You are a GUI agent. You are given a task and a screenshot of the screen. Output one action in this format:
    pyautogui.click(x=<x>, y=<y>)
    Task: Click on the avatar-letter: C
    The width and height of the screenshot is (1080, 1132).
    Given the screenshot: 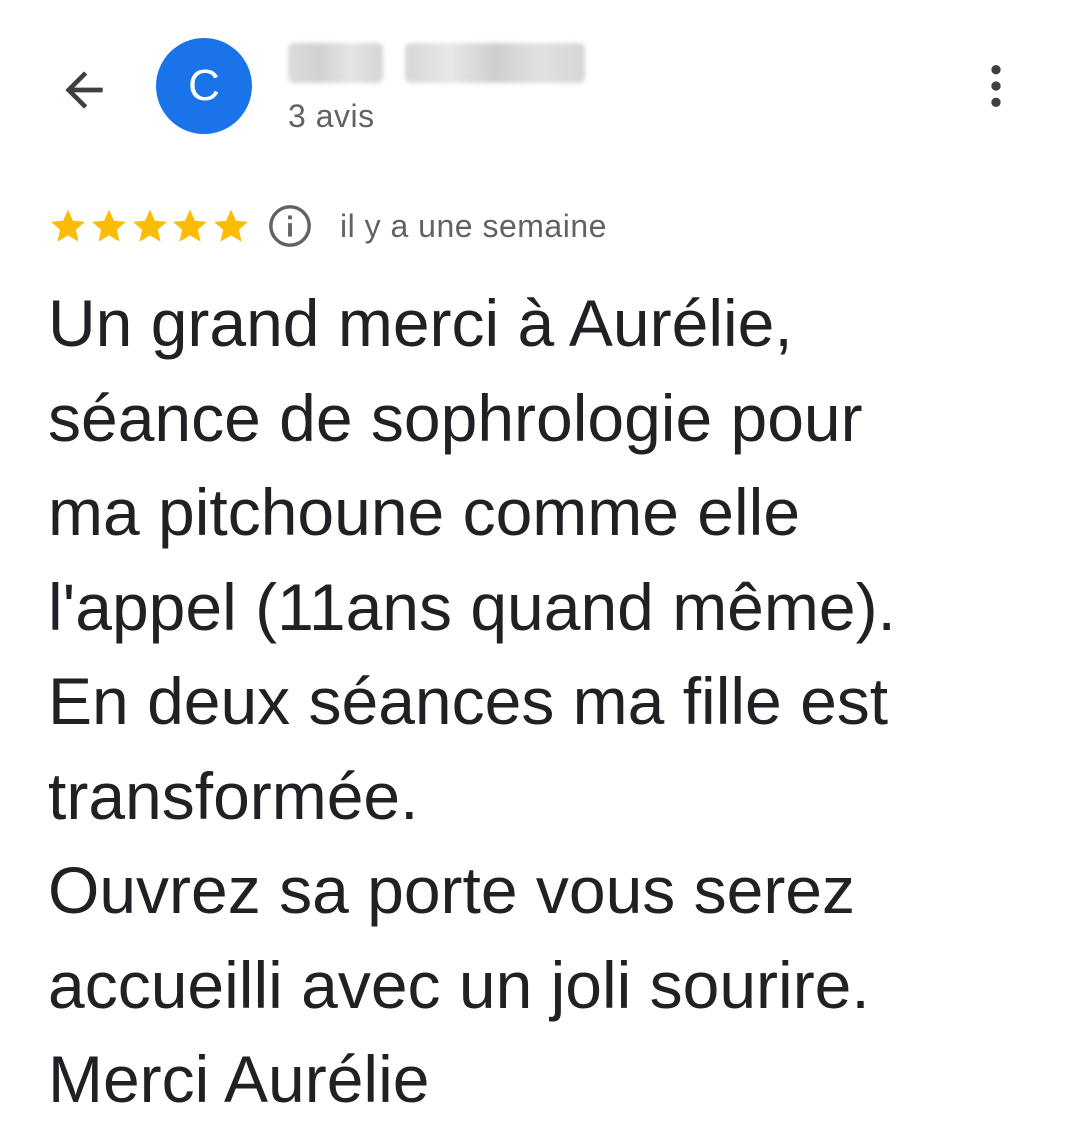 What is the action you would take?
    pyautogui.click(x=204, y=85)
    